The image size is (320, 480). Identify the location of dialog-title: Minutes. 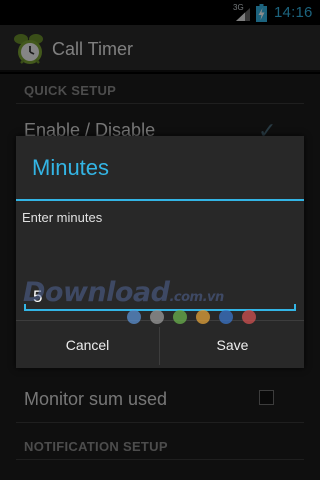
(71, 167).